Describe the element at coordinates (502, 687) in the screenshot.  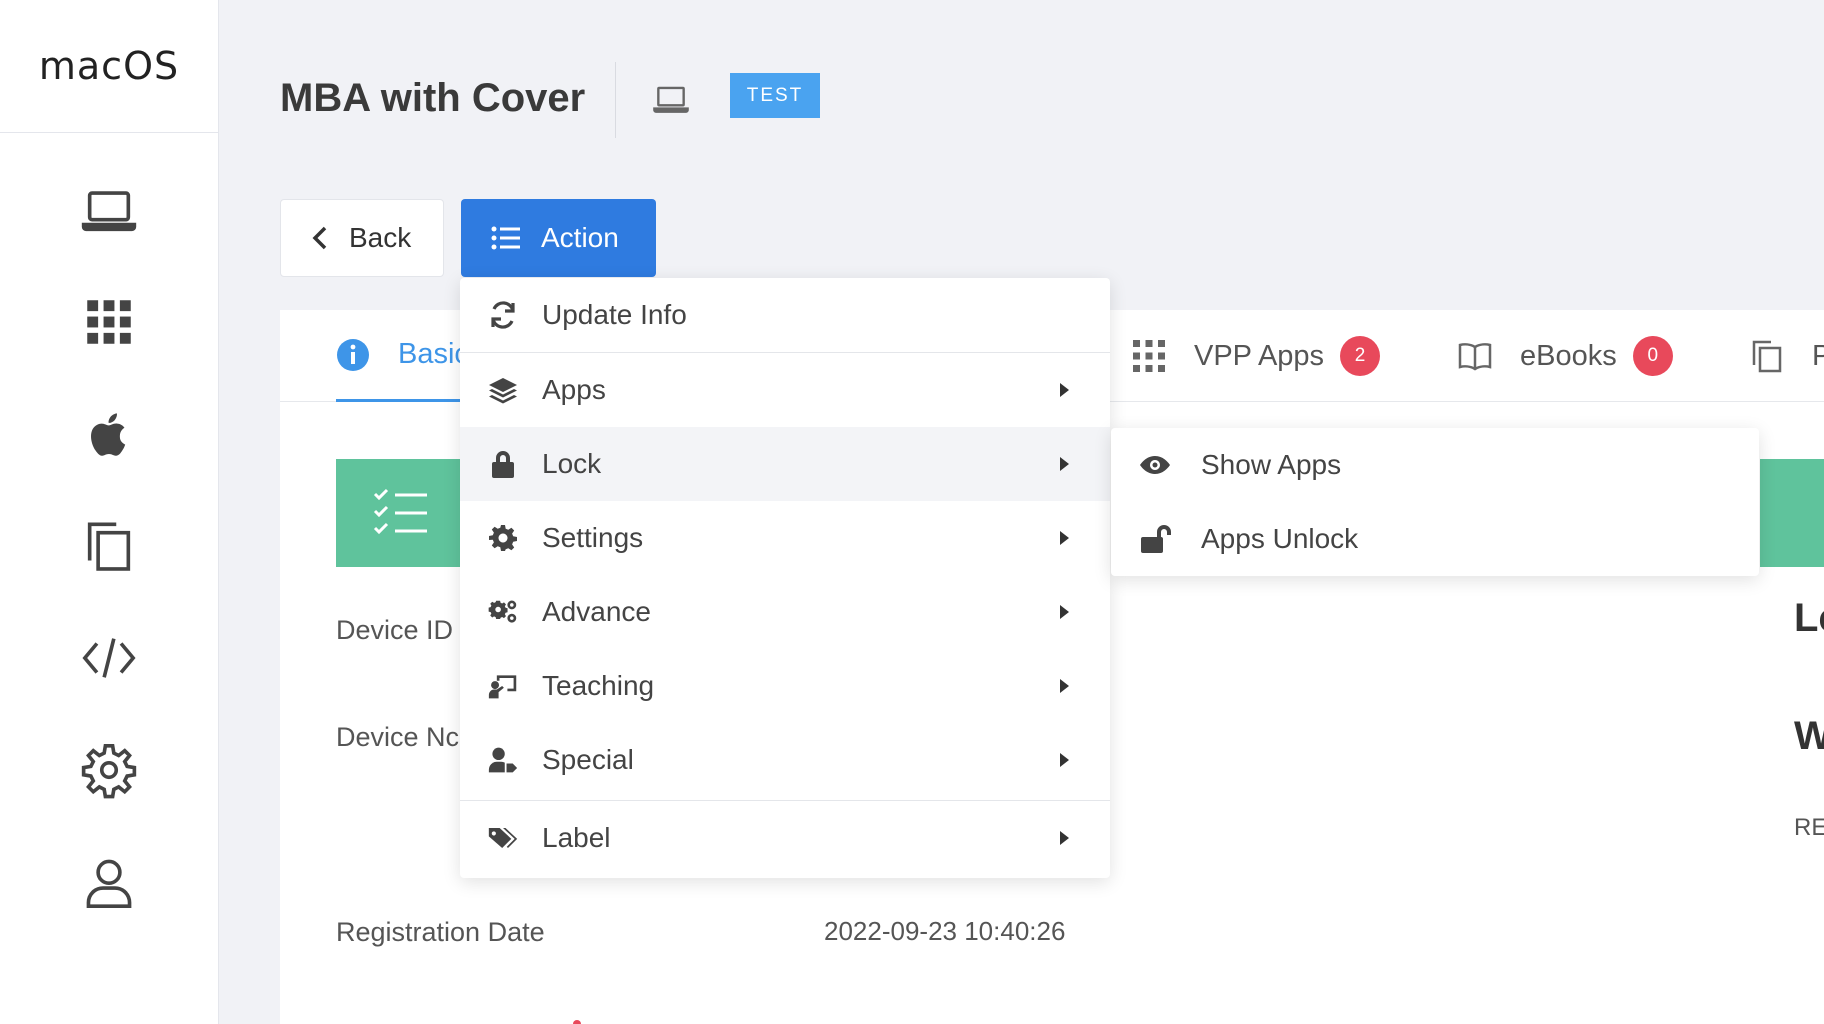
I see `teacher-icon` at that location.